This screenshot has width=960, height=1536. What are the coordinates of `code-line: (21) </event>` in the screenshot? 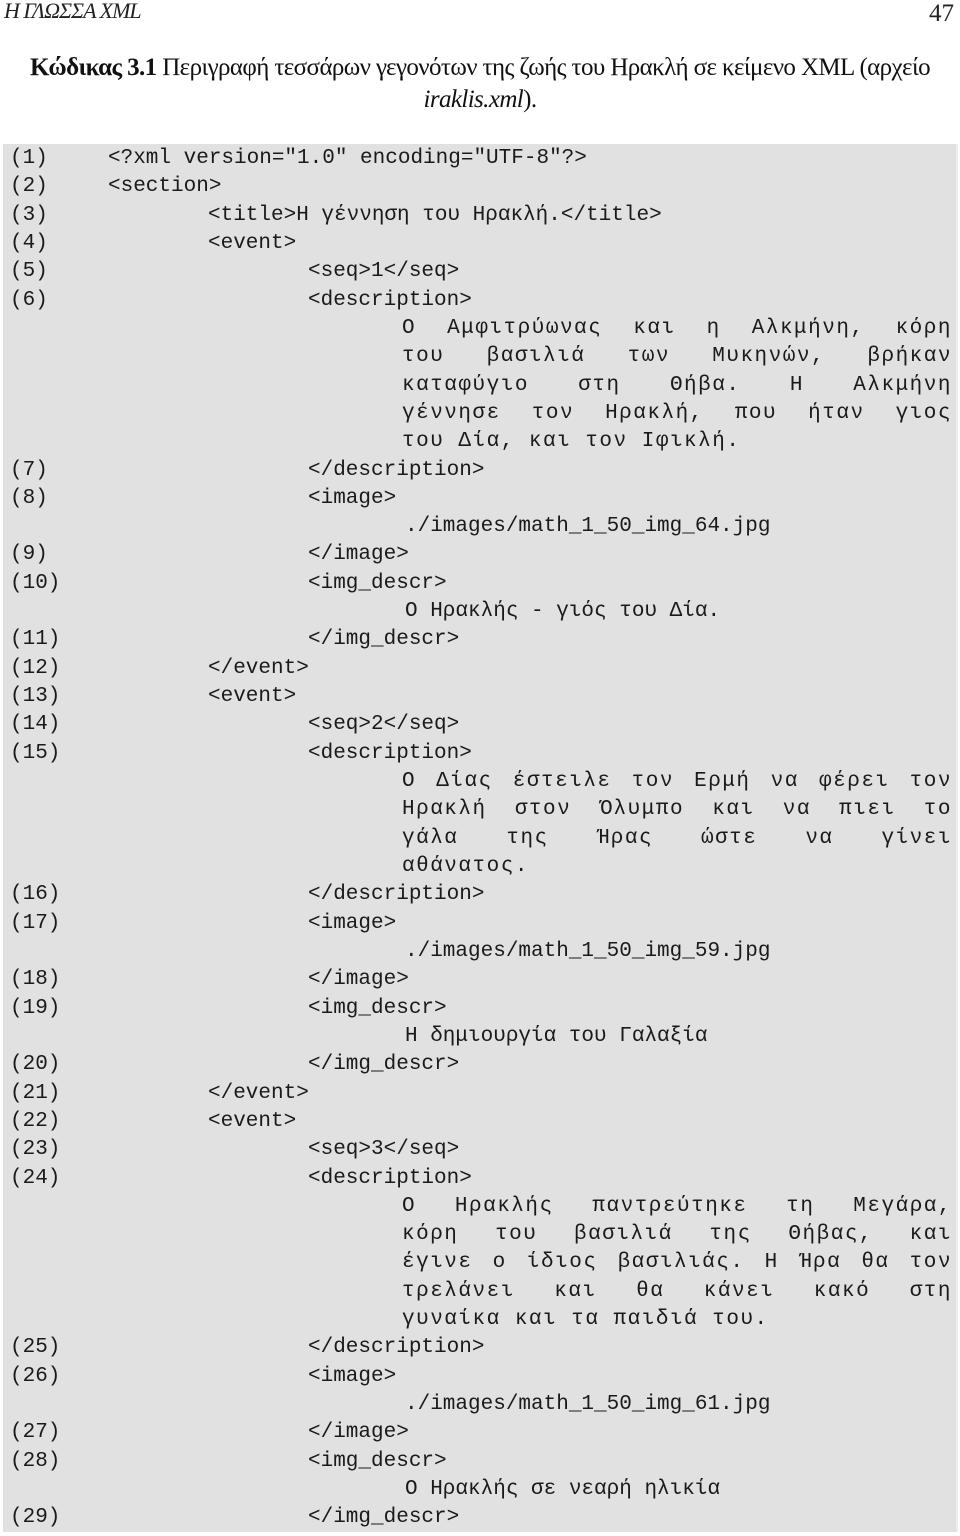 It's located at (479, 1094).